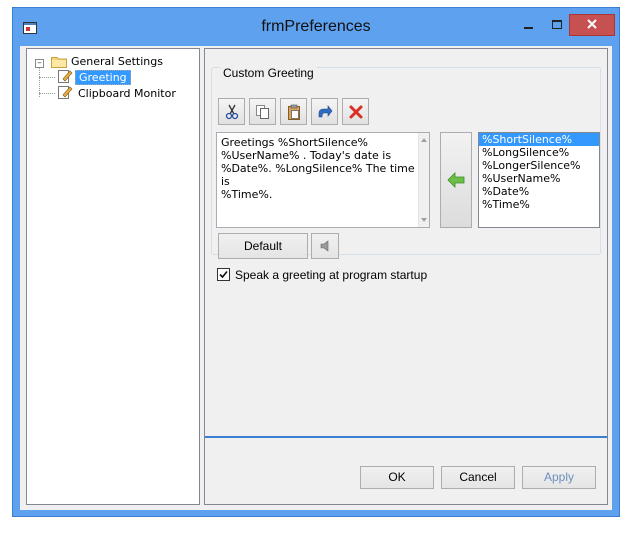  I want to click on delete-icon, so click(355, 111).